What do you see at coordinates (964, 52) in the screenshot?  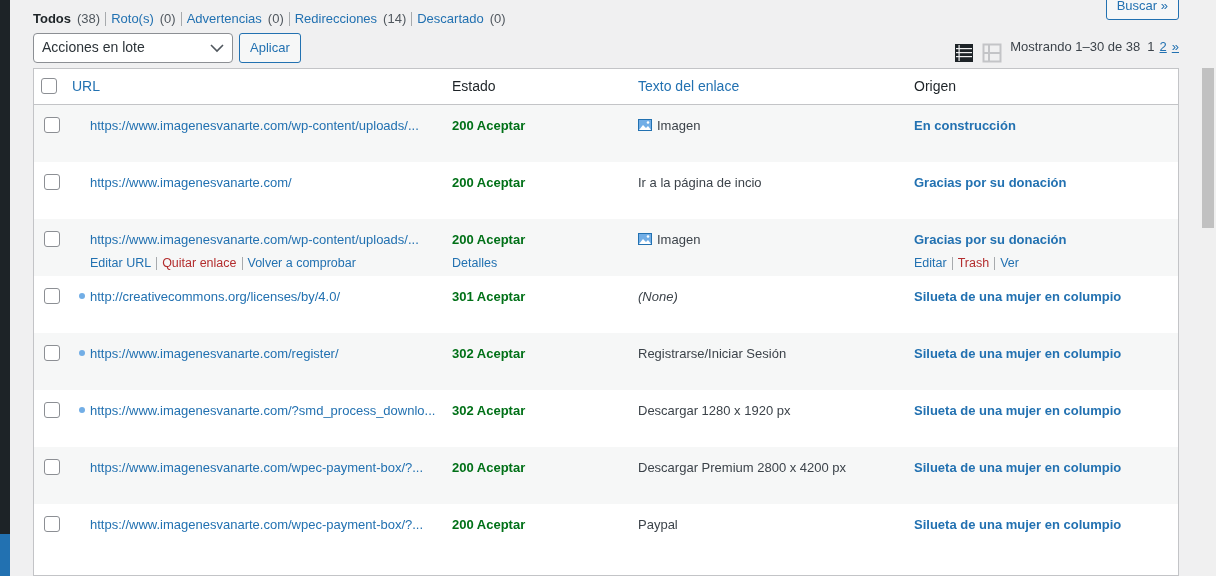 I see `list-view-icon` at bounding box center [964, 52].